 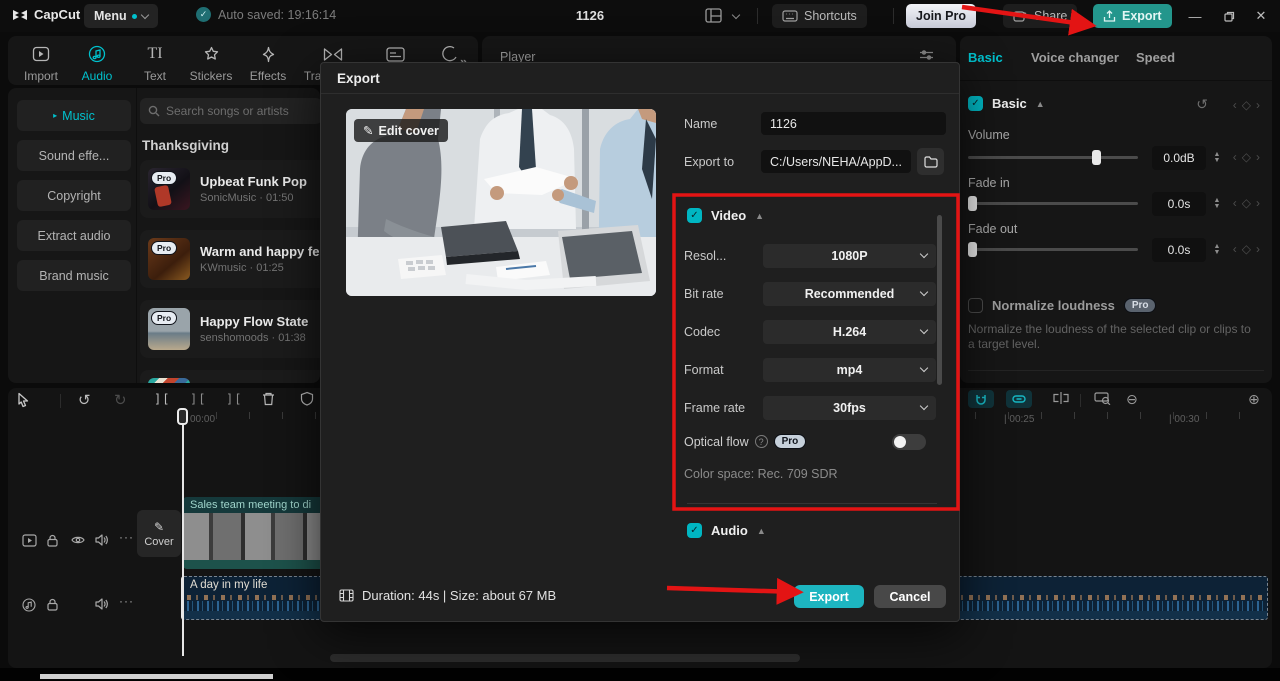 I want to click on resolution-dropdown: 1080P, so click(x=849, y=256).